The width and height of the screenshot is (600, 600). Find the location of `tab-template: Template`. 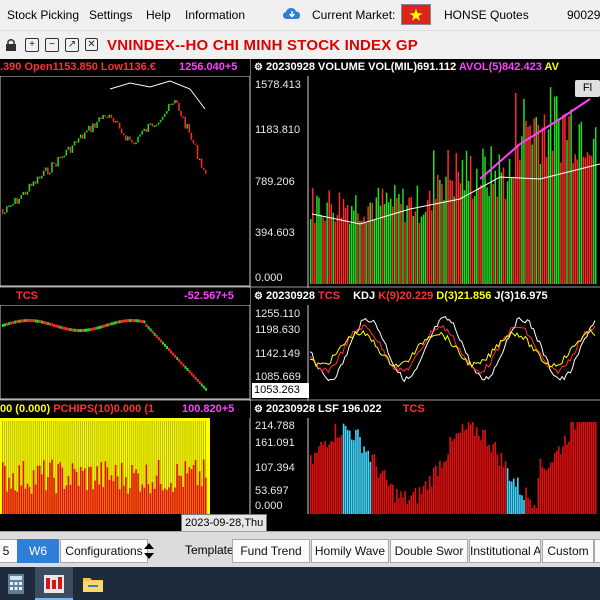

tab-template: Template is located at coordinates (209, 550).